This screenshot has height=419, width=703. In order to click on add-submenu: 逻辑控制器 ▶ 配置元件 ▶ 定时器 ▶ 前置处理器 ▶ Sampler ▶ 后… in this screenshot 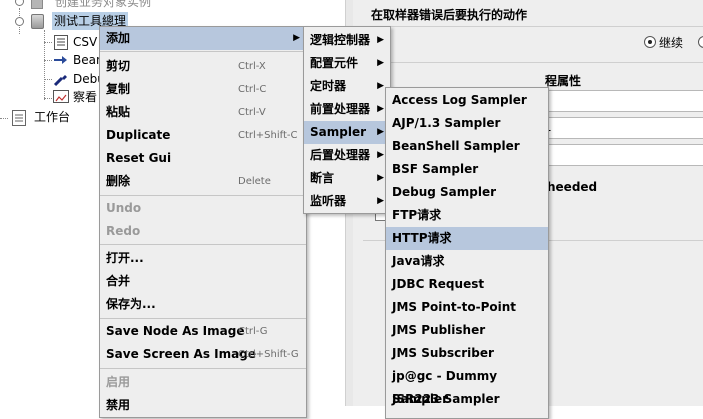, I will do `click(347, 120)`.